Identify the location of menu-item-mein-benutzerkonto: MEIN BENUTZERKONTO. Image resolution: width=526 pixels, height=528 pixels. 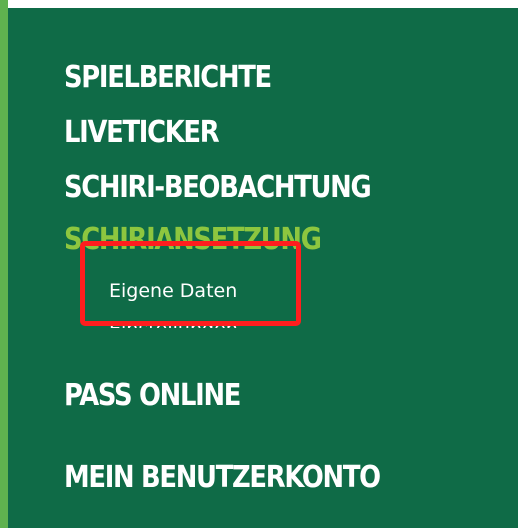
(222, 478).